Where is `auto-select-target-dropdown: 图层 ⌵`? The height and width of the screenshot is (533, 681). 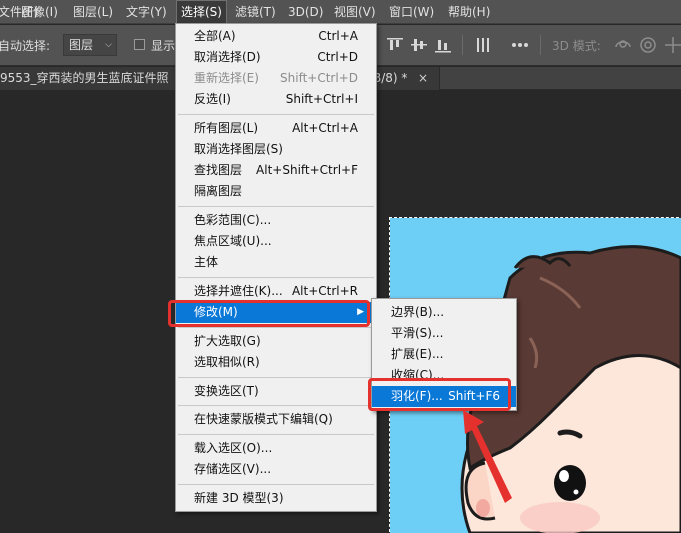 auto-select-target-dropdown: 图层 ⌵ is located at coordinates (90, 45).